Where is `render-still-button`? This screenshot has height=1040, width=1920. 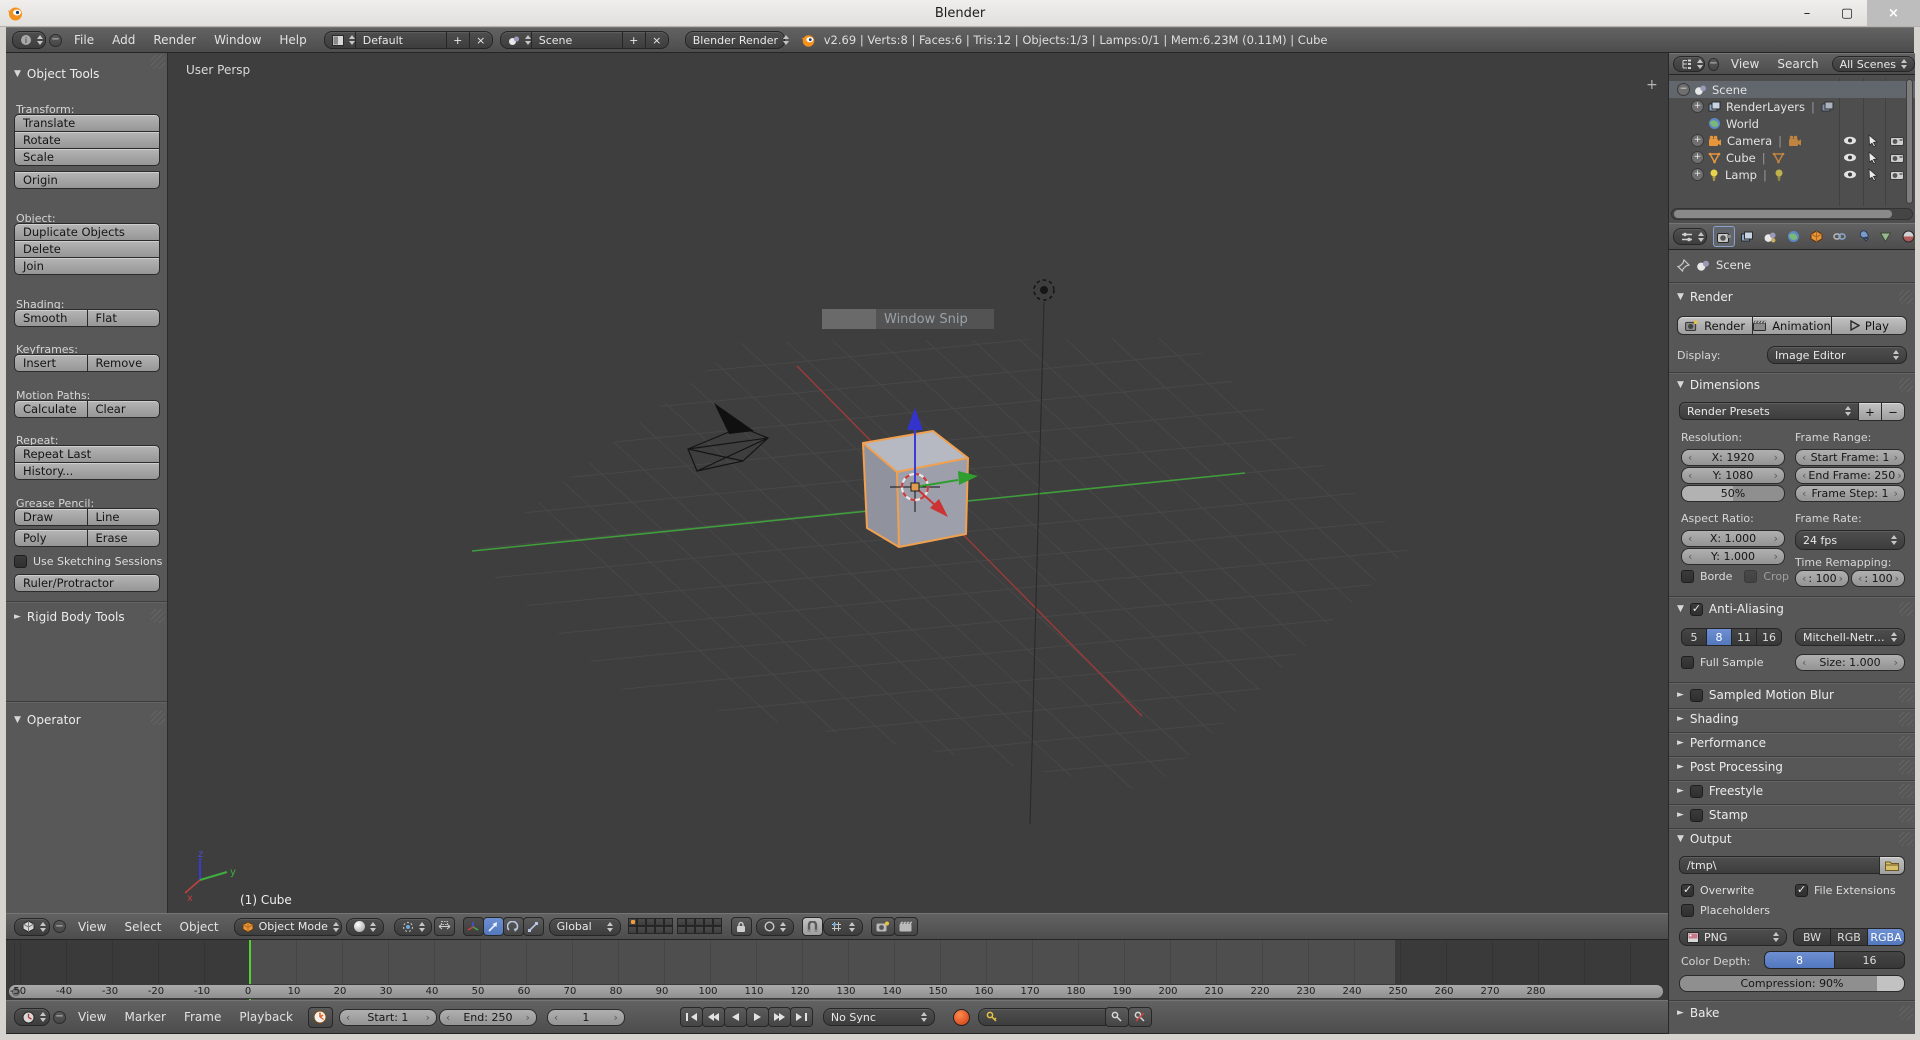 render-still-button is located at coordinates (882, 926).